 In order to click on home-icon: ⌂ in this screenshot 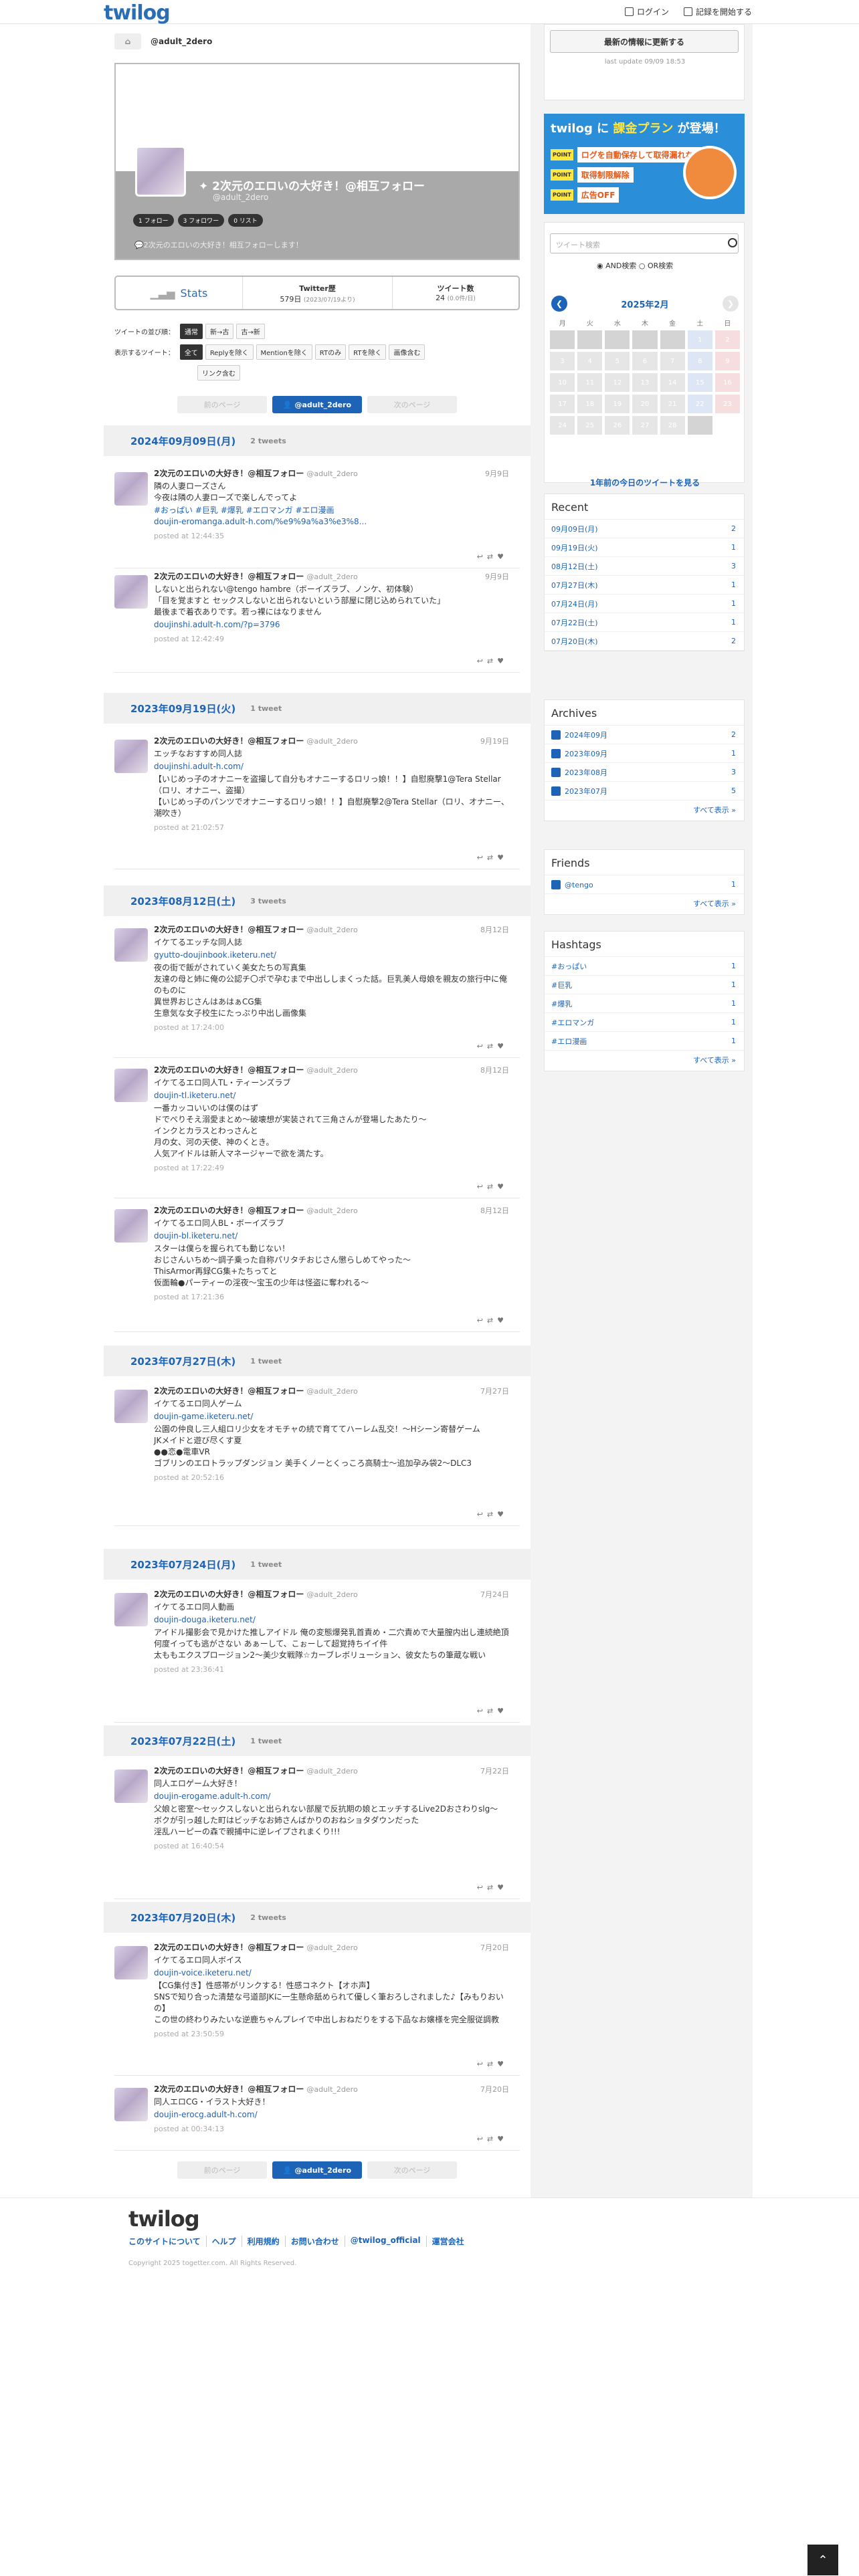, I will do `click(128, 41)`.